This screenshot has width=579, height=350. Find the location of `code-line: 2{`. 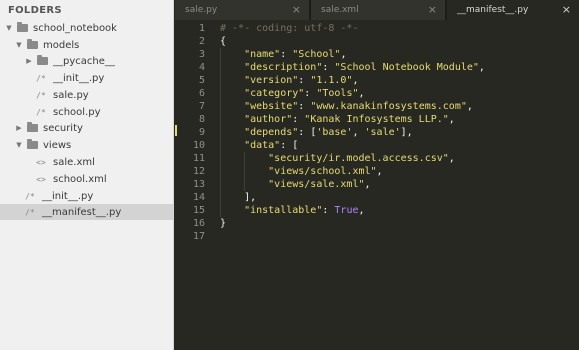

code-line: 2{ is located at coordinates (377, 41).